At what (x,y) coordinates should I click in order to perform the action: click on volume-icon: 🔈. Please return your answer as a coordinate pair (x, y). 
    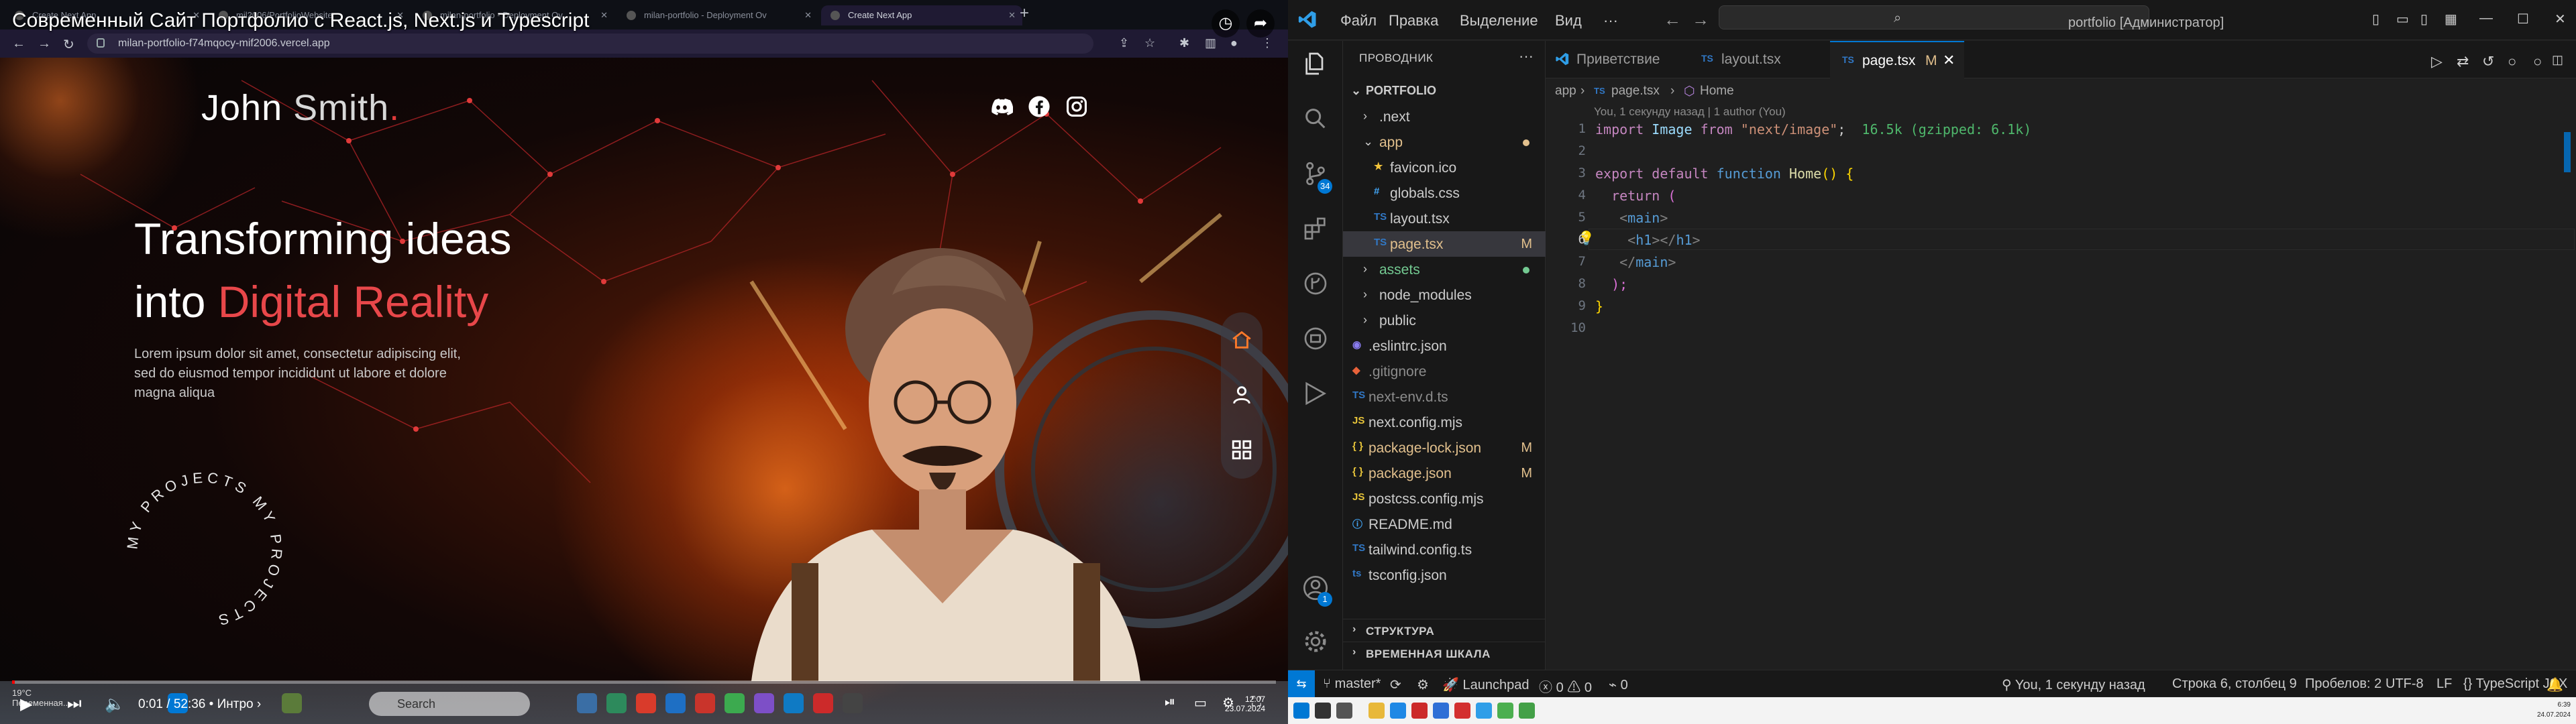
    Looking at the image, I should click on (115, 704).